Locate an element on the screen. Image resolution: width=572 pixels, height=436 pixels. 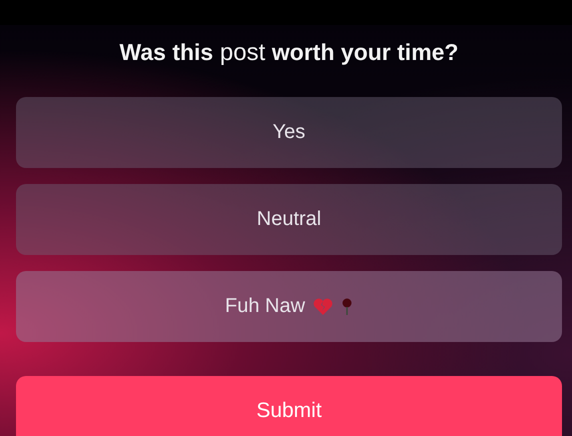
survey-question: Was this post worth your time? is located at coordinates (289, 53).